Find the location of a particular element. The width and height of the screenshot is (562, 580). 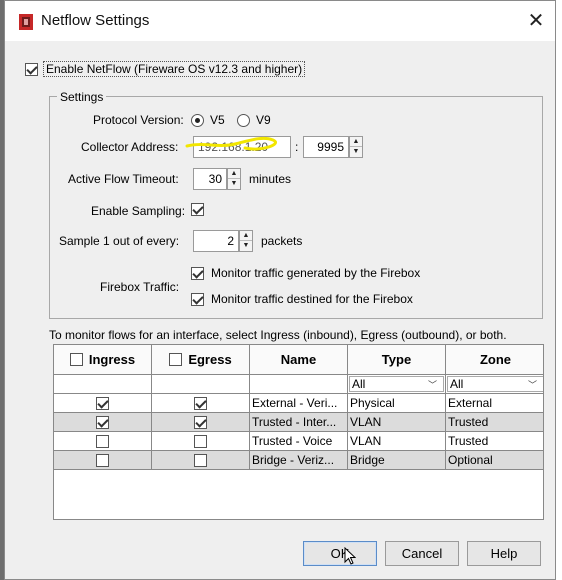

egress-all-checkbox is located at coordinates (176, 359).